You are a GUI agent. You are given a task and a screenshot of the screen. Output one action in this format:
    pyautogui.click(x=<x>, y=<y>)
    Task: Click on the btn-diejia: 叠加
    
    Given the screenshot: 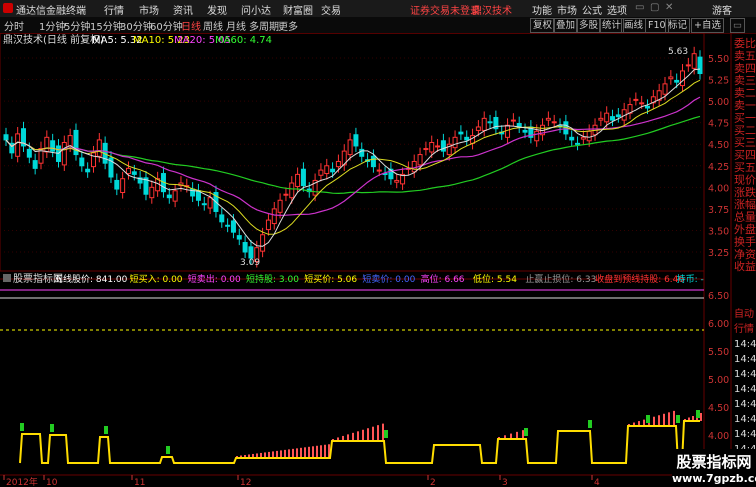 What is the action you would take?
    pyautogui.click(x=566, y=25)
    